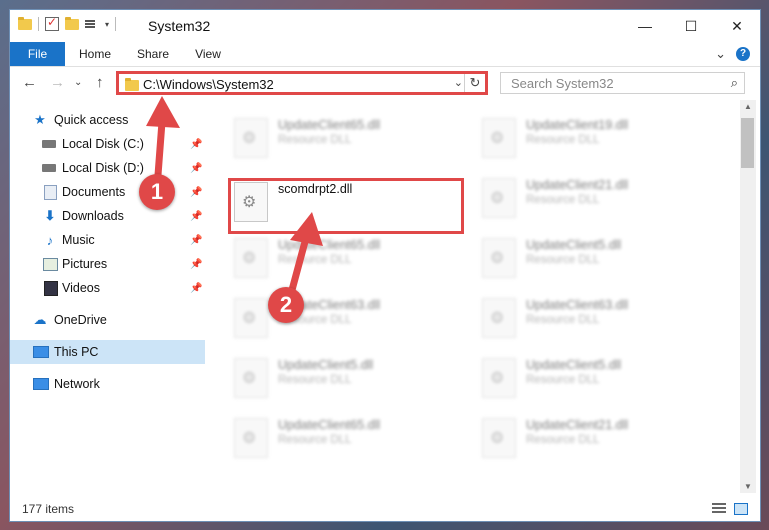 The height and width of the screenshot is (530, 769). What do you see at coordinates (94, 192) in the screenshot?
I see `sidebar-item-label: Documents` at bounding box center [94, 192].